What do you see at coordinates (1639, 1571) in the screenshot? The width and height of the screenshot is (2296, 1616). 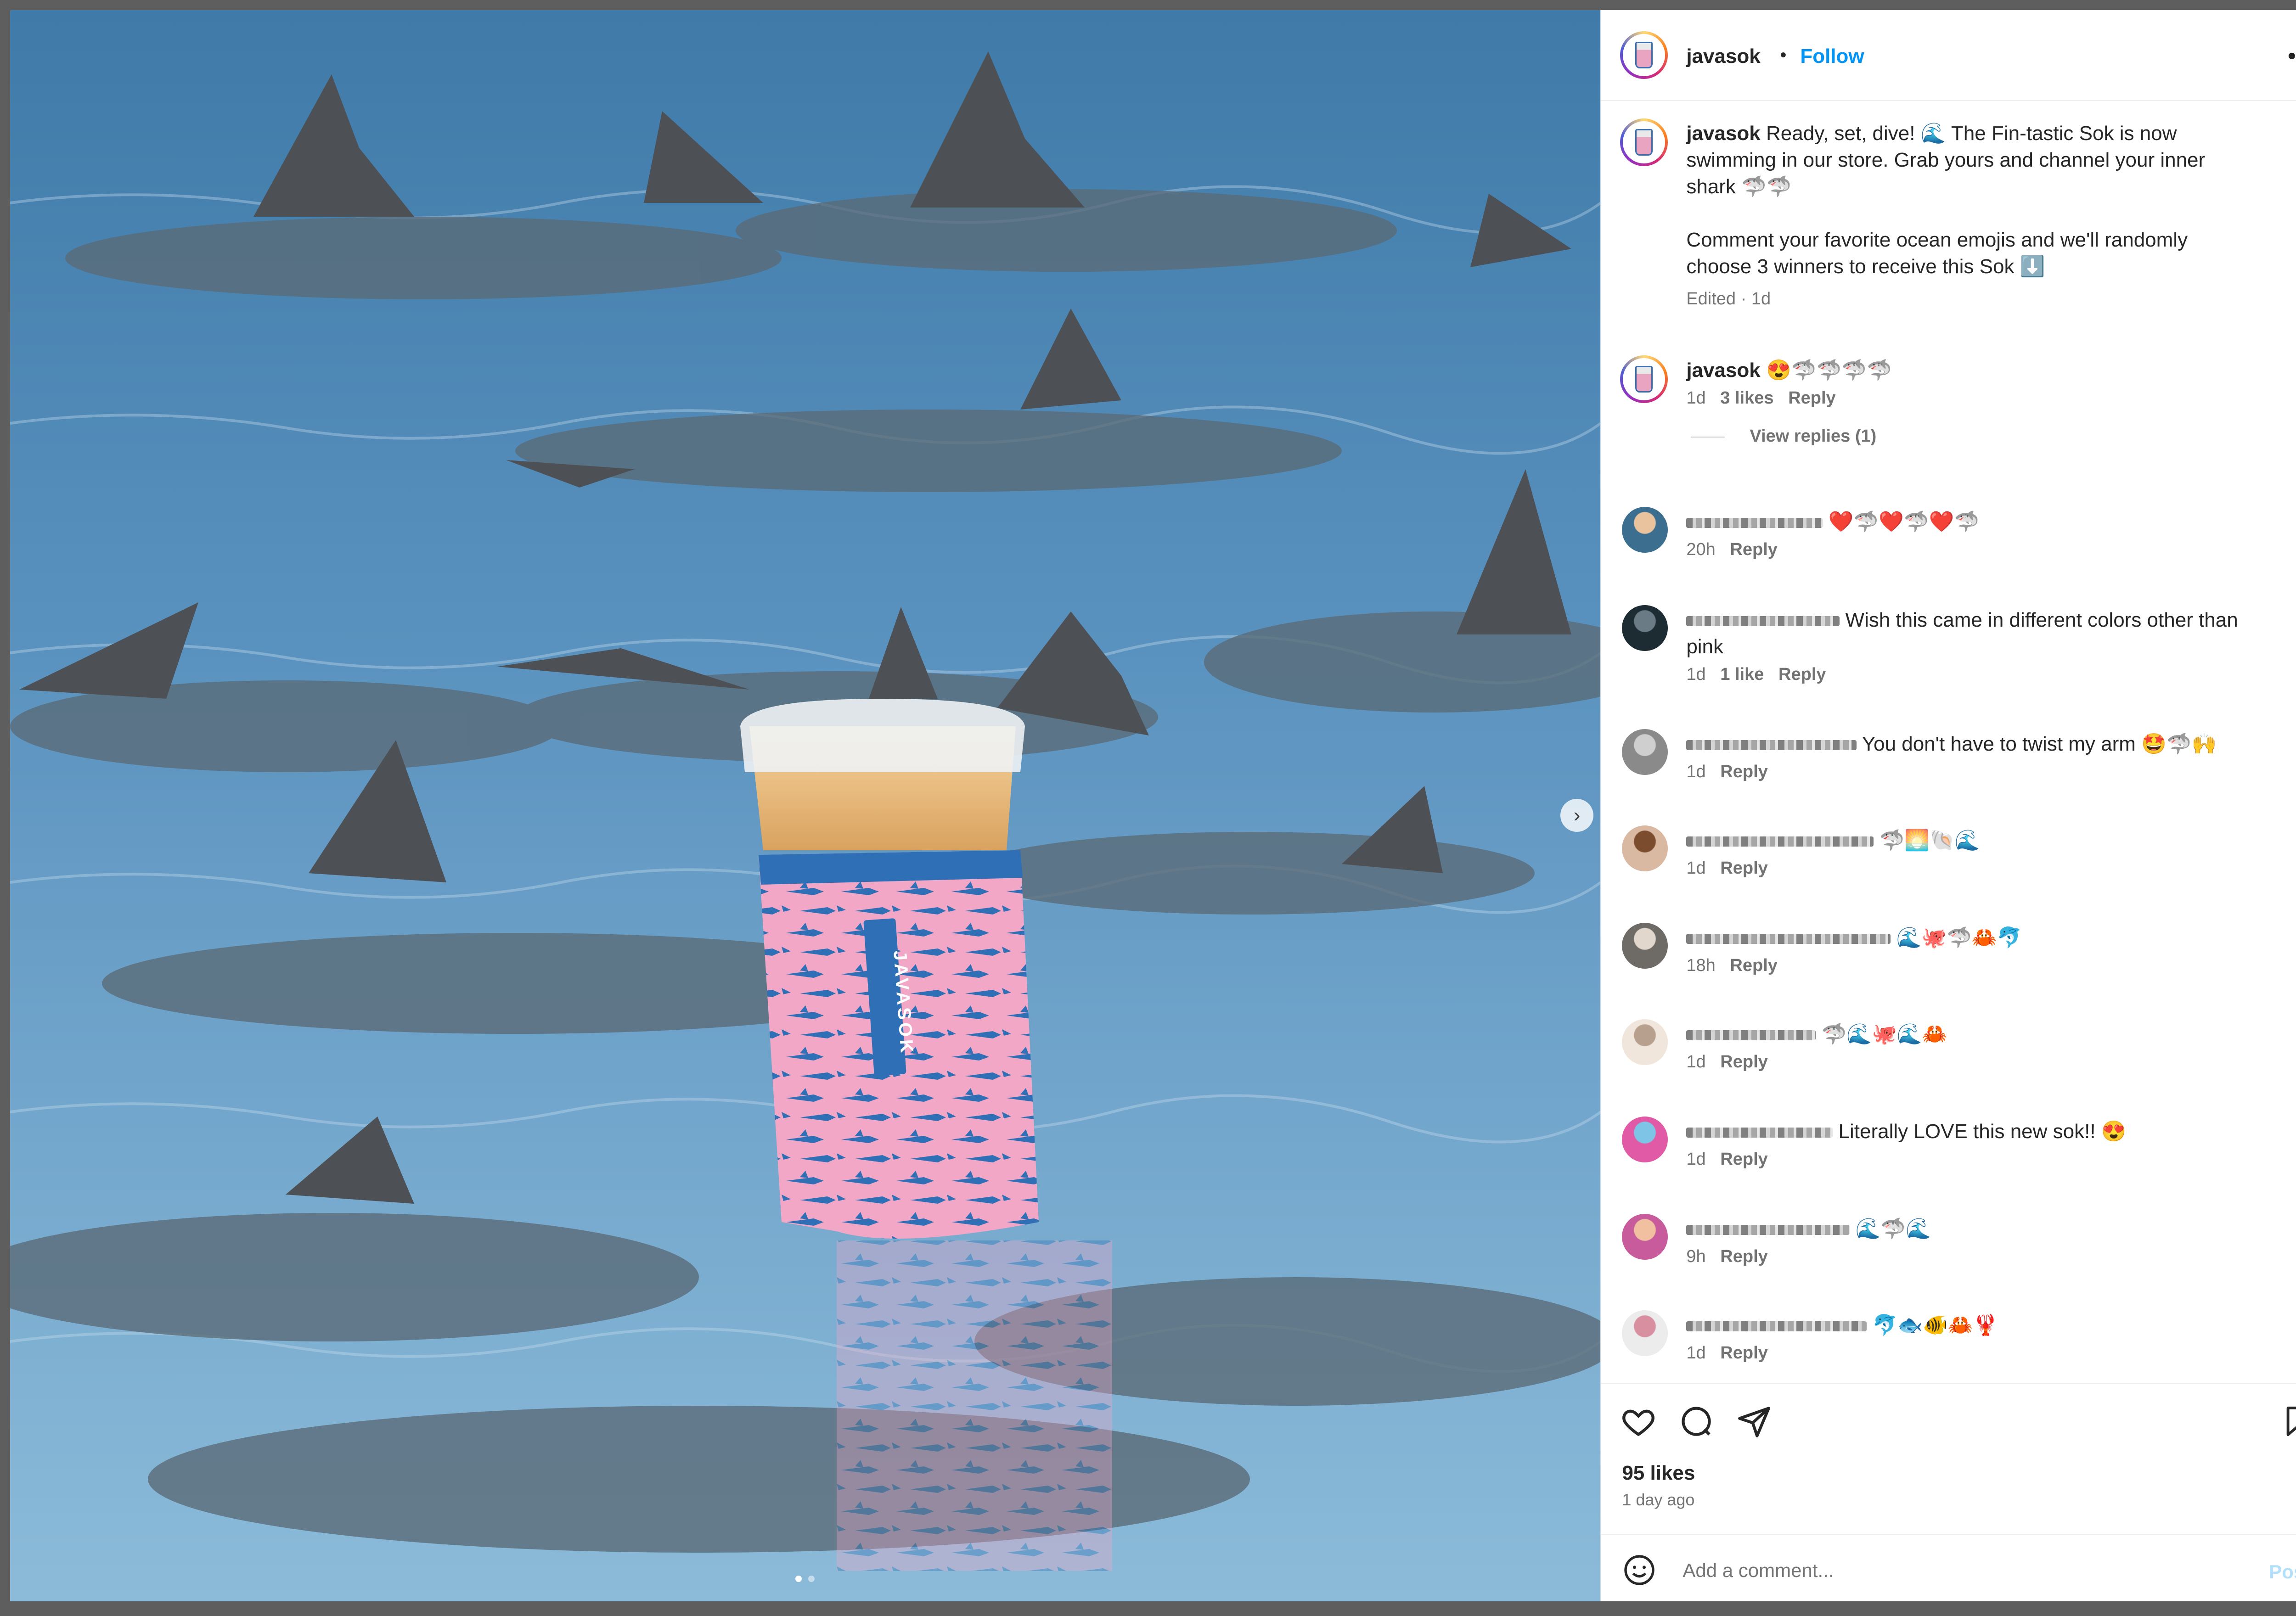 I see `emoji-icon` at bounding box center [1639, 1571].